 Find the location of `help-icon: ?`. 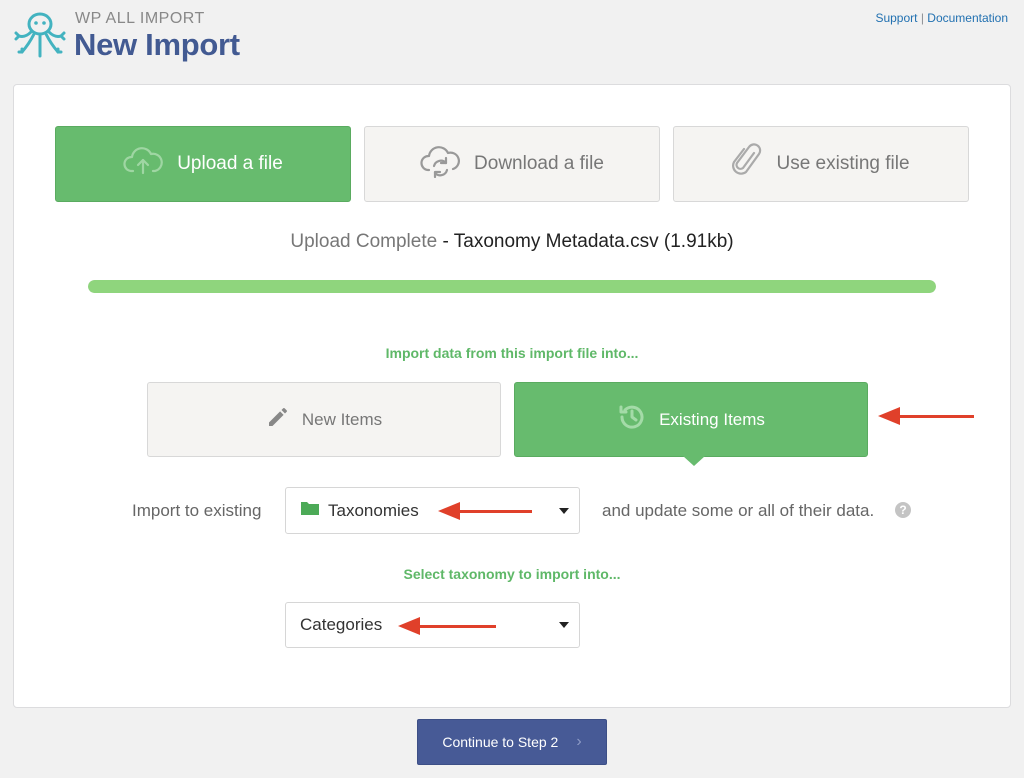

help-icon: ? is located at coordinates (903, 510).